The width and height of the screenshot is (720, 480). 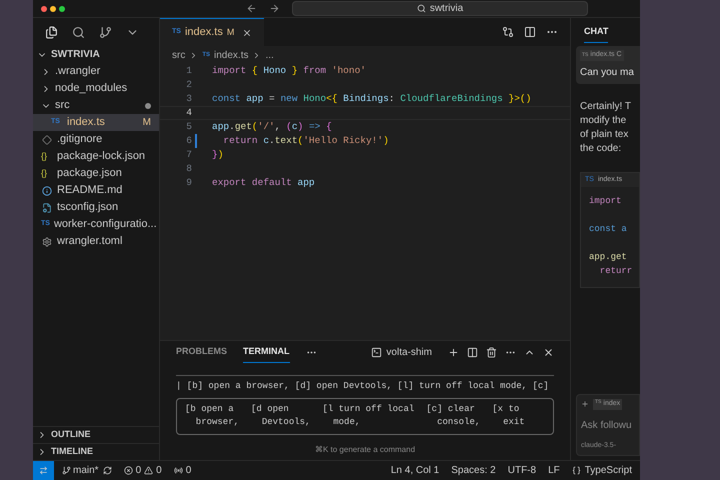 What do you see at coordinates (608, 425) in the screenshot?
I see `input-field: Ask followu` at bounding box center [608, 425].